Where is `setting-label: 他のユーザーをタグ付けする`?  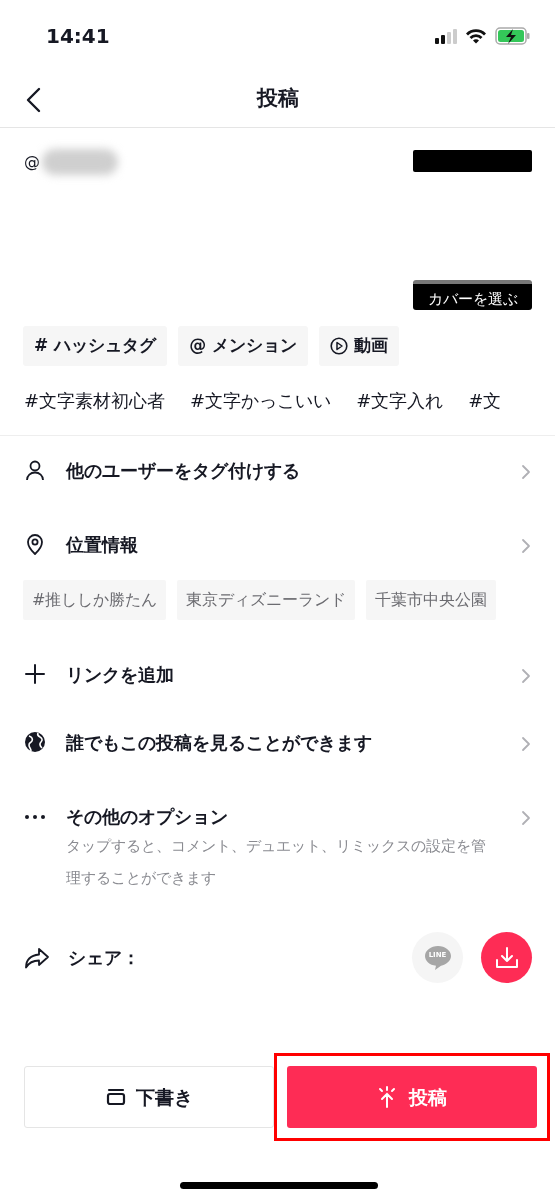
setting-label: 他のユーザーをタグ付けする is located at coordinates (183, 471).